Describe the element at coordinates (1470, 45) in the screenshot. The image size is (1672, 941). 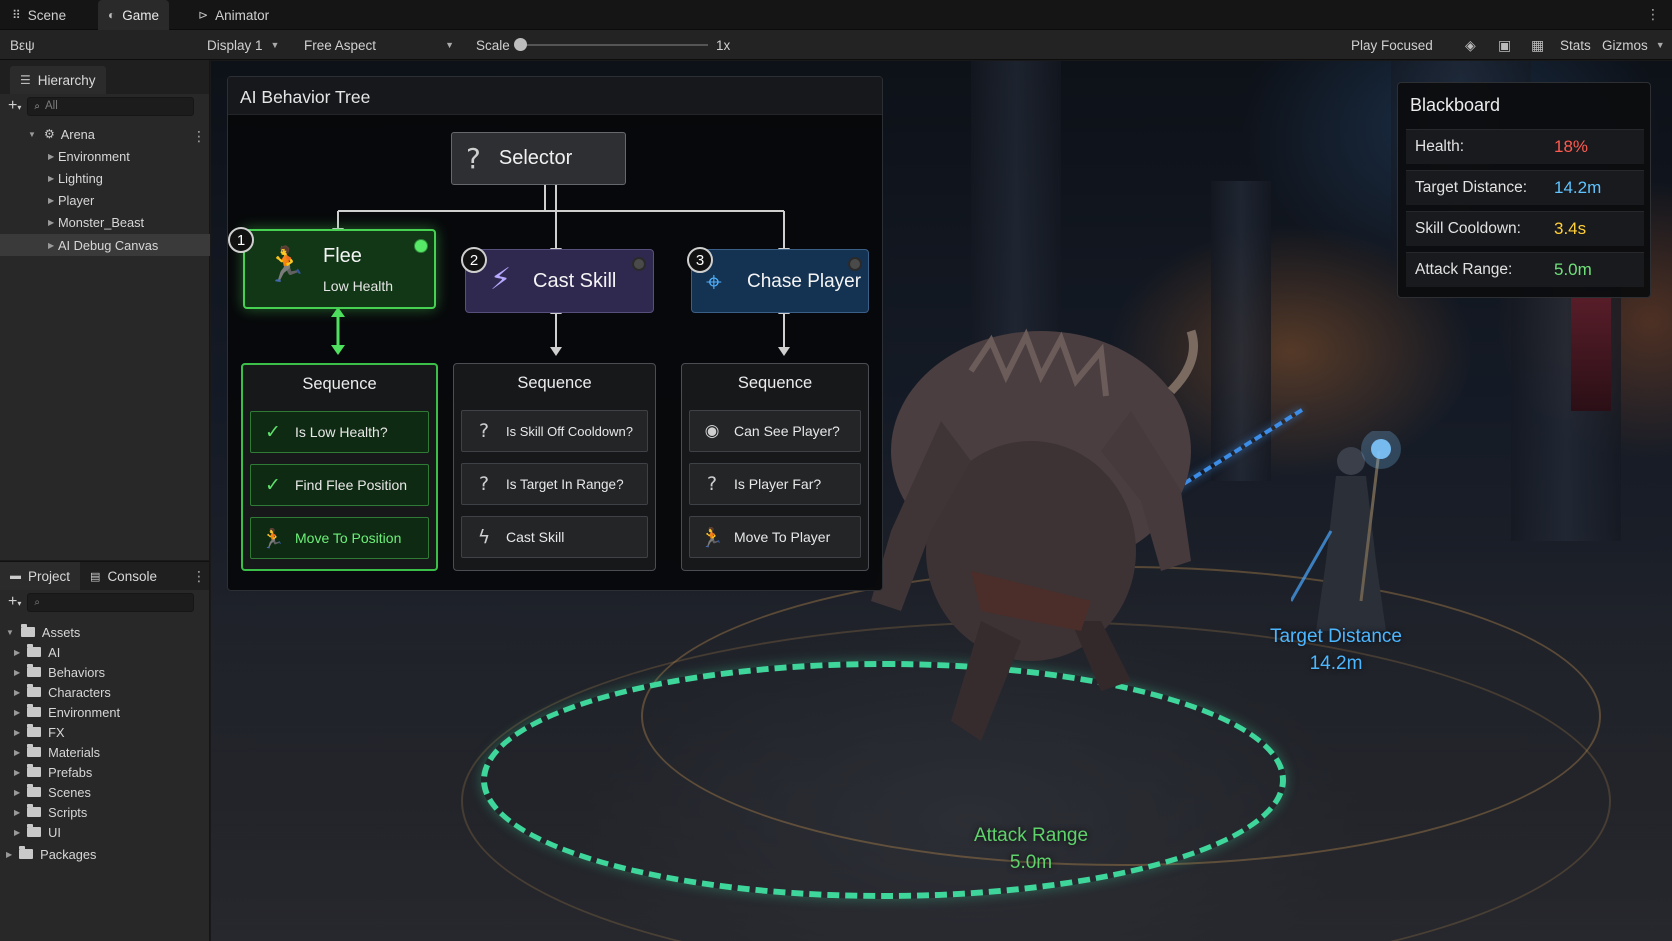
I see `audio-mute-icon: ◈` at that location.